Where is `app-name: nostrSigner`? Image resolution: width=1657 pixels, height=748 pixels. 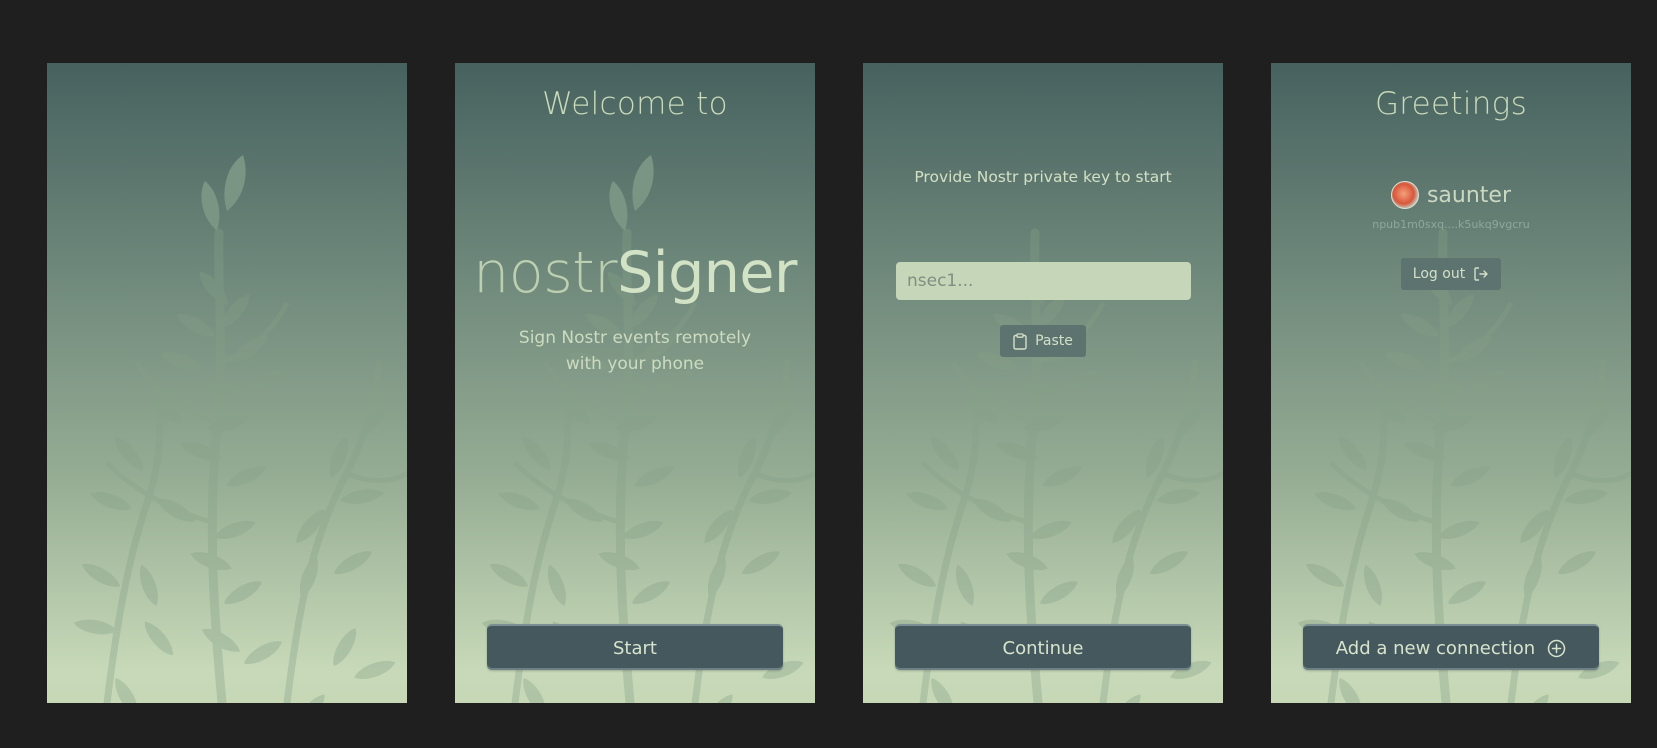
app-name: nostrSigner is located at coordinates (635, 273).